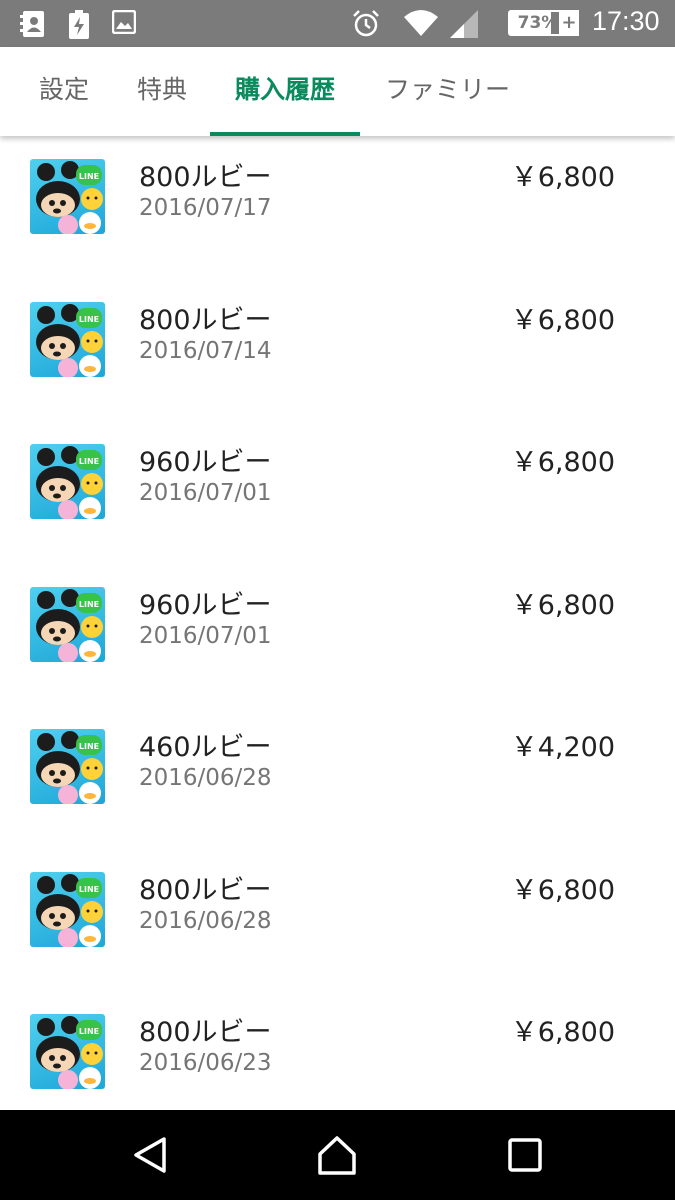 This screenshot has width=675, height=1200. I want to click on list-item: LINE 800ルビー 2016/06/23 ￥6,800, so click(337, 1050).